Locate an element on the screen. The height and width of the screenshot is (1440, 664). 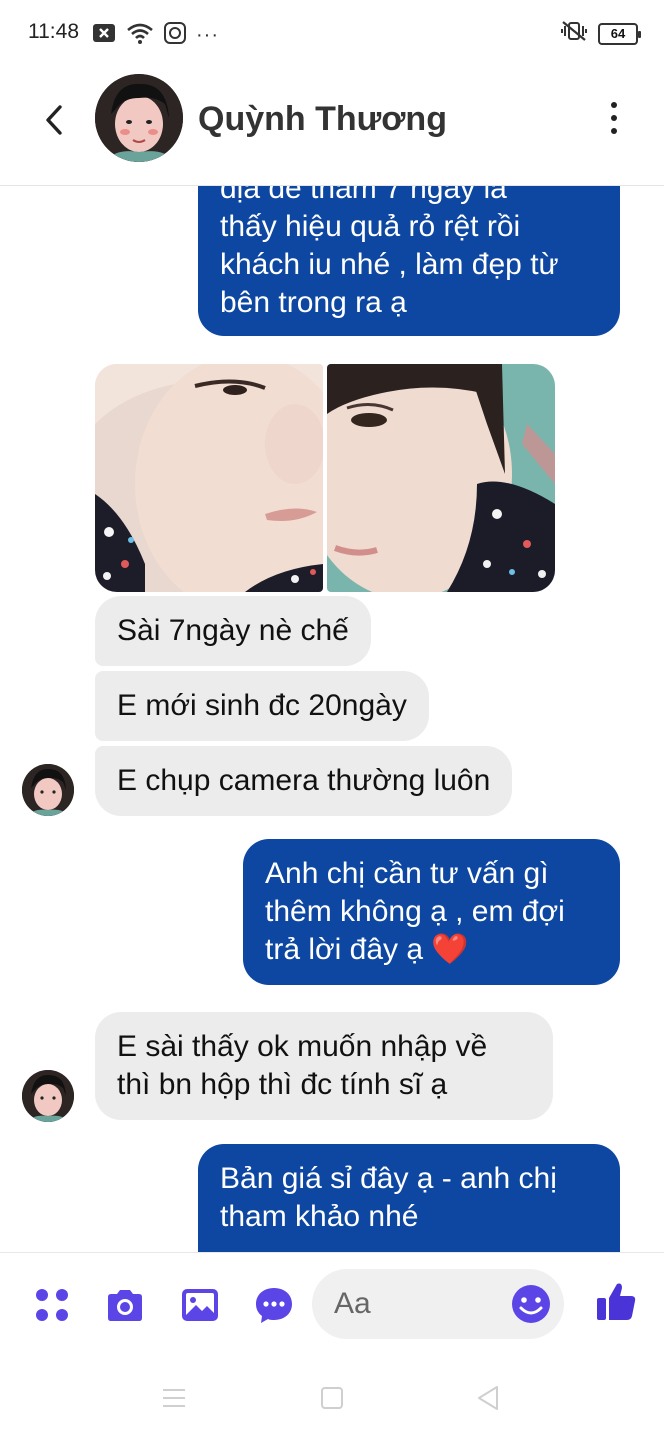
message-line: bên trong ra ạ is located at coordinates (313, 302).